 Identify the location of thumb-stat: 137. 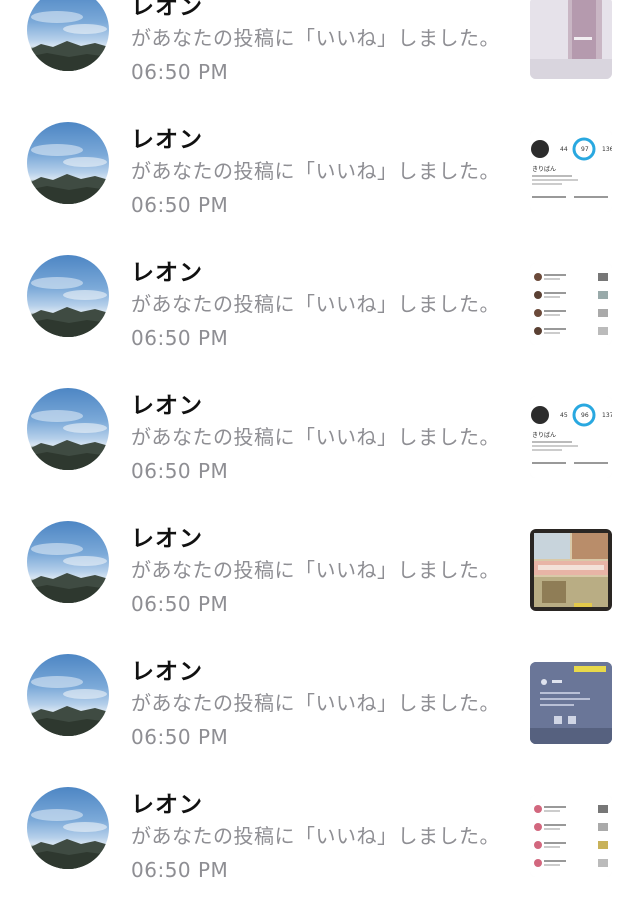
(607, 415).